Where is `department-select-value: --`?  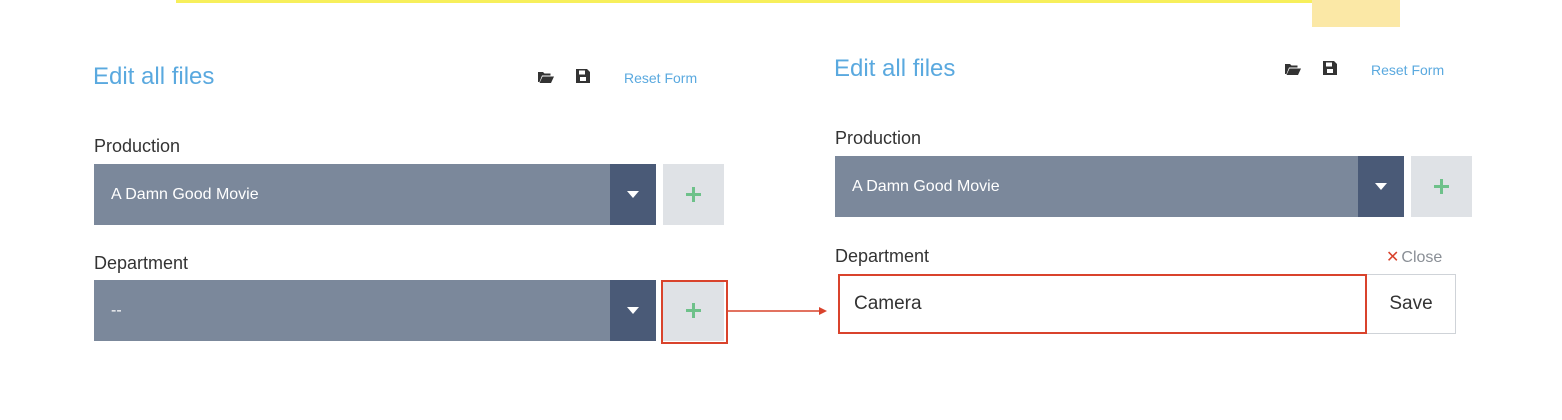
department-select-value: -- is located at coordinates (116, 310).